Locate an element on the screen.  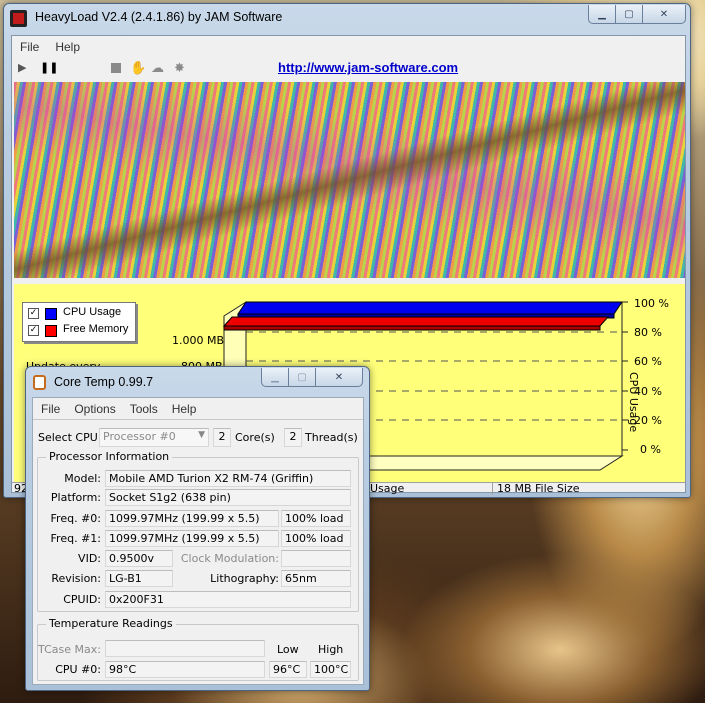
cpu-tick-20: 20 % is located at coordinates (648, 420).